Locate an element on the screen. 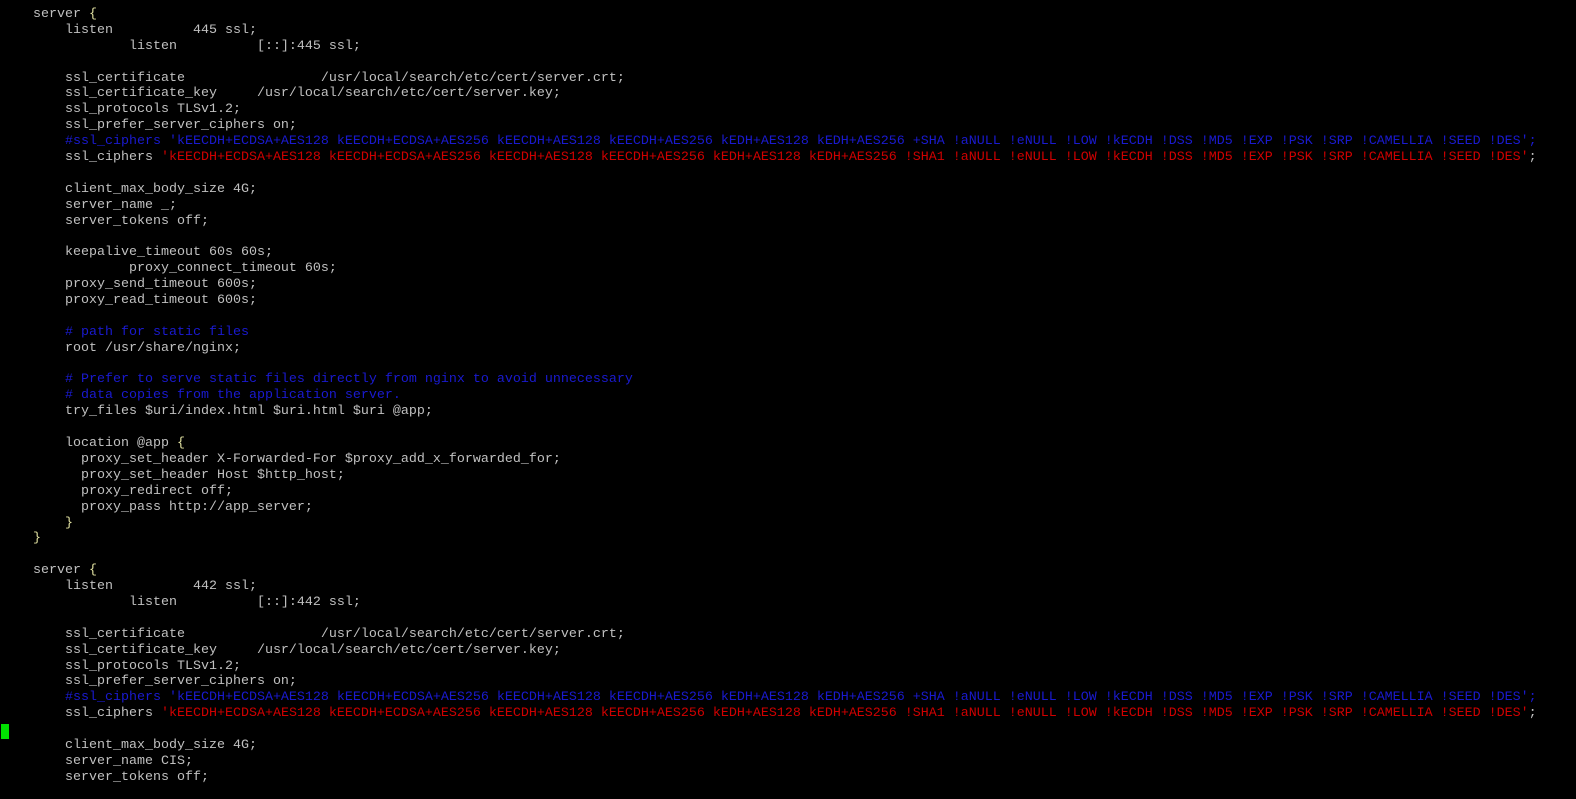 The image size is (1576, 799). code-comment: # path for static files is located at coordinates (125, 332).